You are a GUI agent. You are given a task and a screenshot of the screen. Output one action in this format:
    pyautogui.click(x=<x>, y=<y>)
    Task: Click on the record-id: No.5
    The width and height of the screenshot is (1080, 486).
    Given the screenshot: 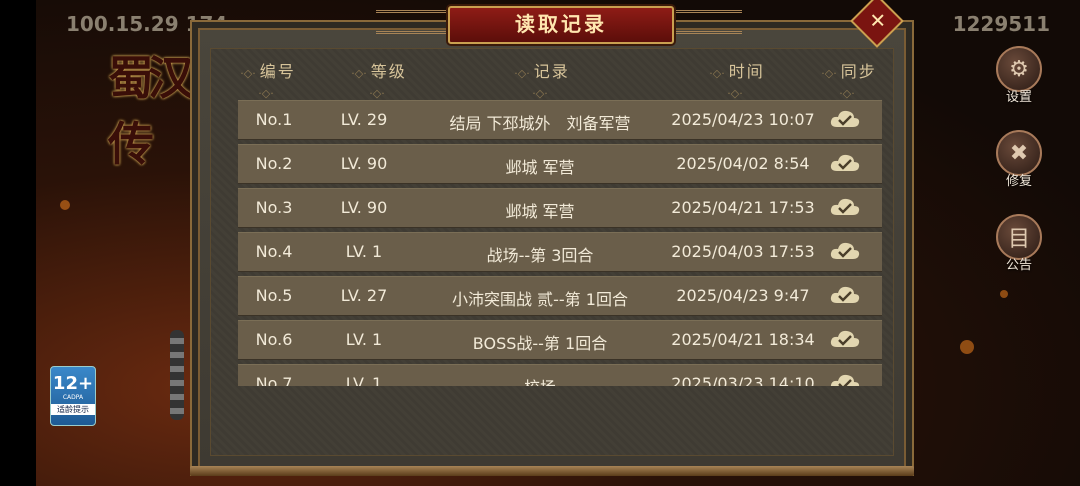 What is the action you would take?
    pyautogui.click(x=274, y=295)
    